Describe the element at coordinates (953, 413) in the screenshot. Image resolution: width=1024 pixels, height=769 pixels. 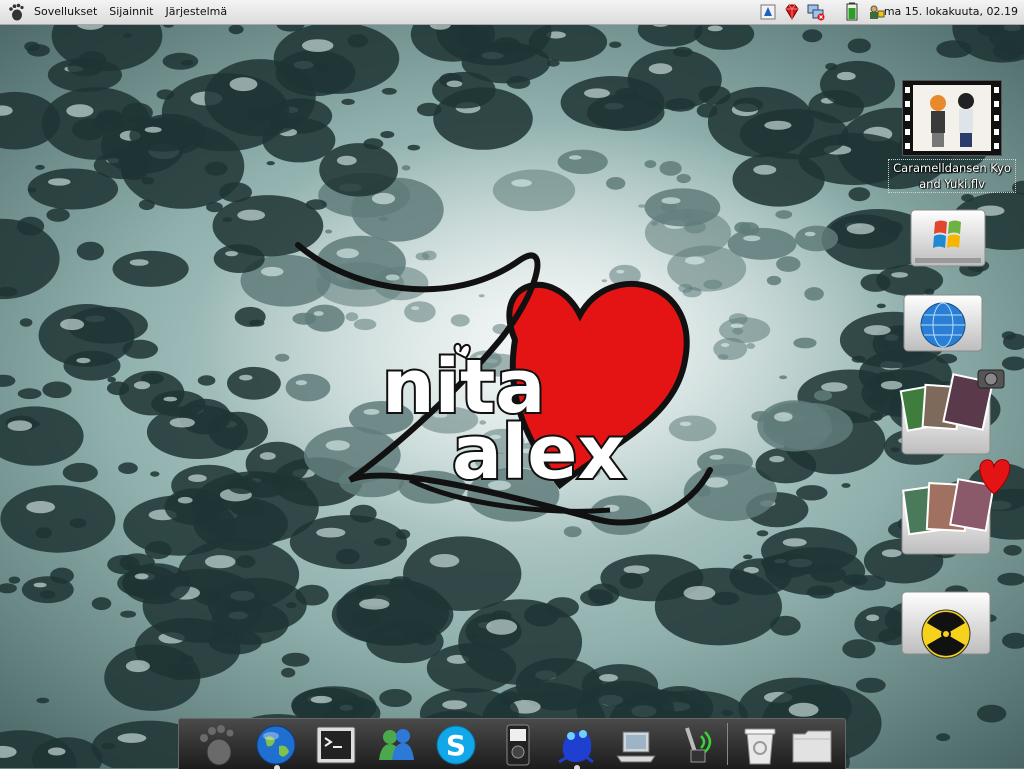
I see `photos-camera-folder-icon` at that location.